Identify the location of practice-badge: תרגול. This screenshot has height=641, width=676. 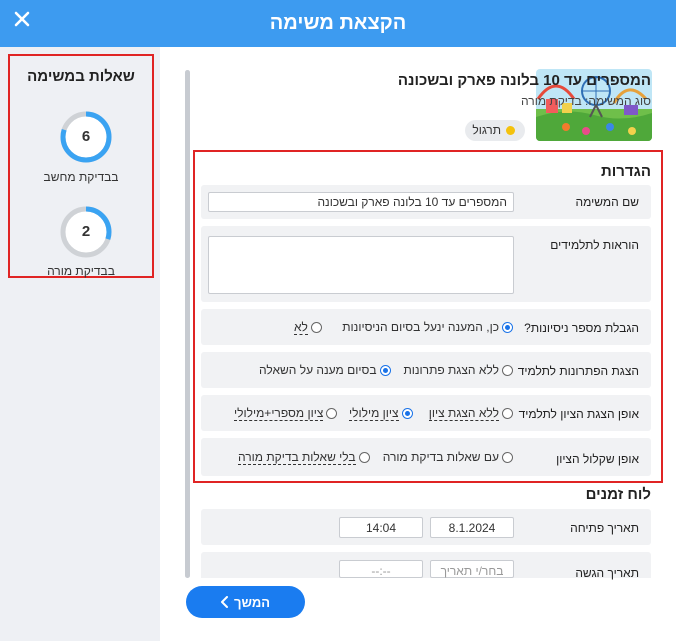
(495, 130).